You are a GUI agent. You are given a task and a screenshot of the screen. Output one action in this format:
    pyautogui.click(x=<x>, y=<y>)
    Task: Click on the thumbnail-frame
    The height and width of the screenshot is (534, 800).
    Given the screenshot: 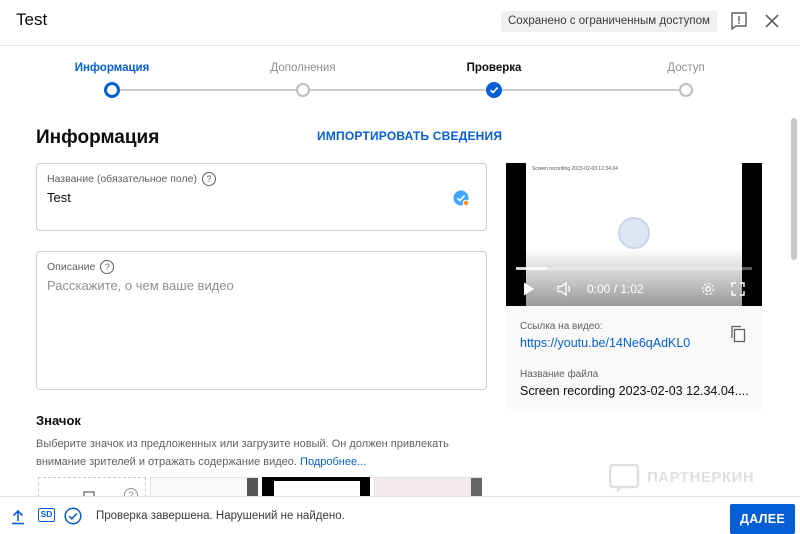 What is the action you would take?
    pyautogui.click(x=317, y=489)
    